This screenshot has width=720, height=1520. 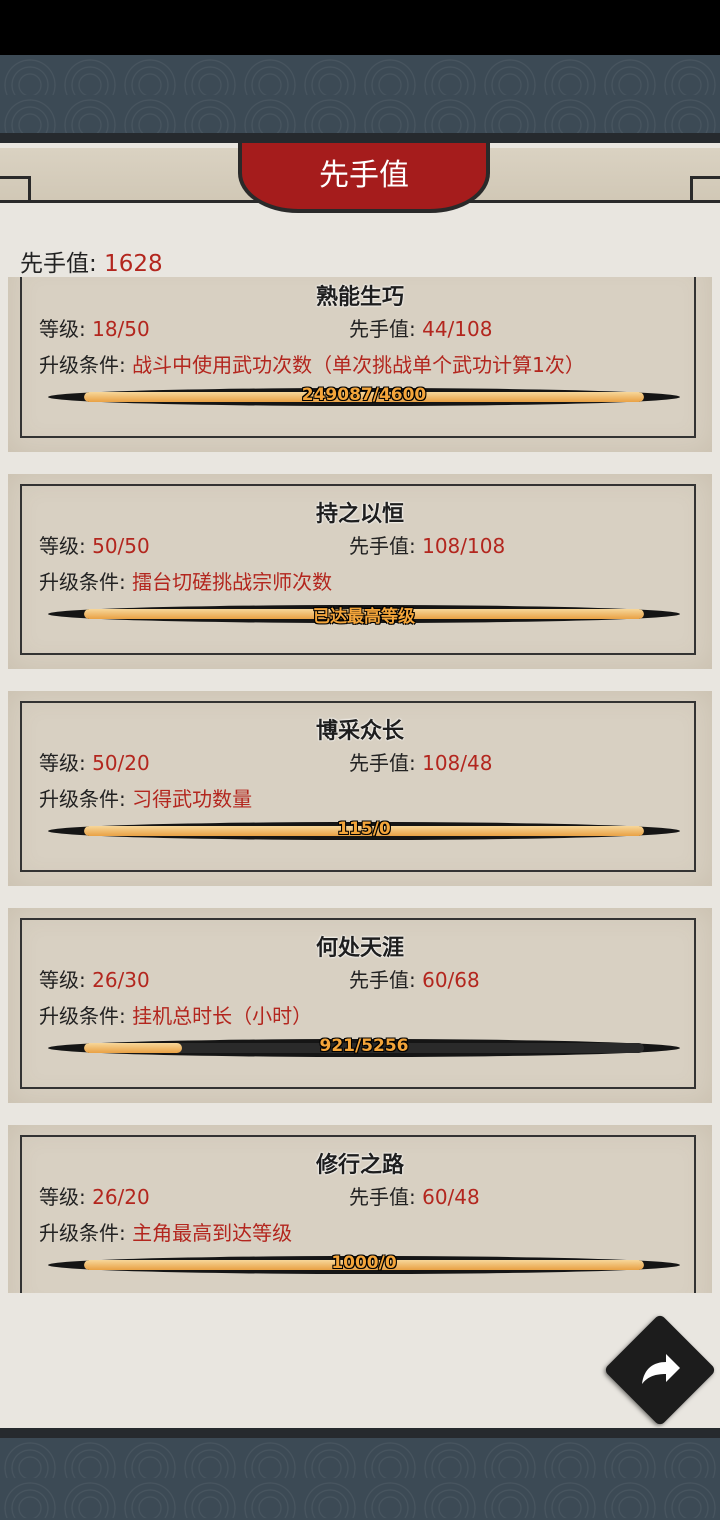 I want to click on footer-divider, so click(x=360, y=1433).